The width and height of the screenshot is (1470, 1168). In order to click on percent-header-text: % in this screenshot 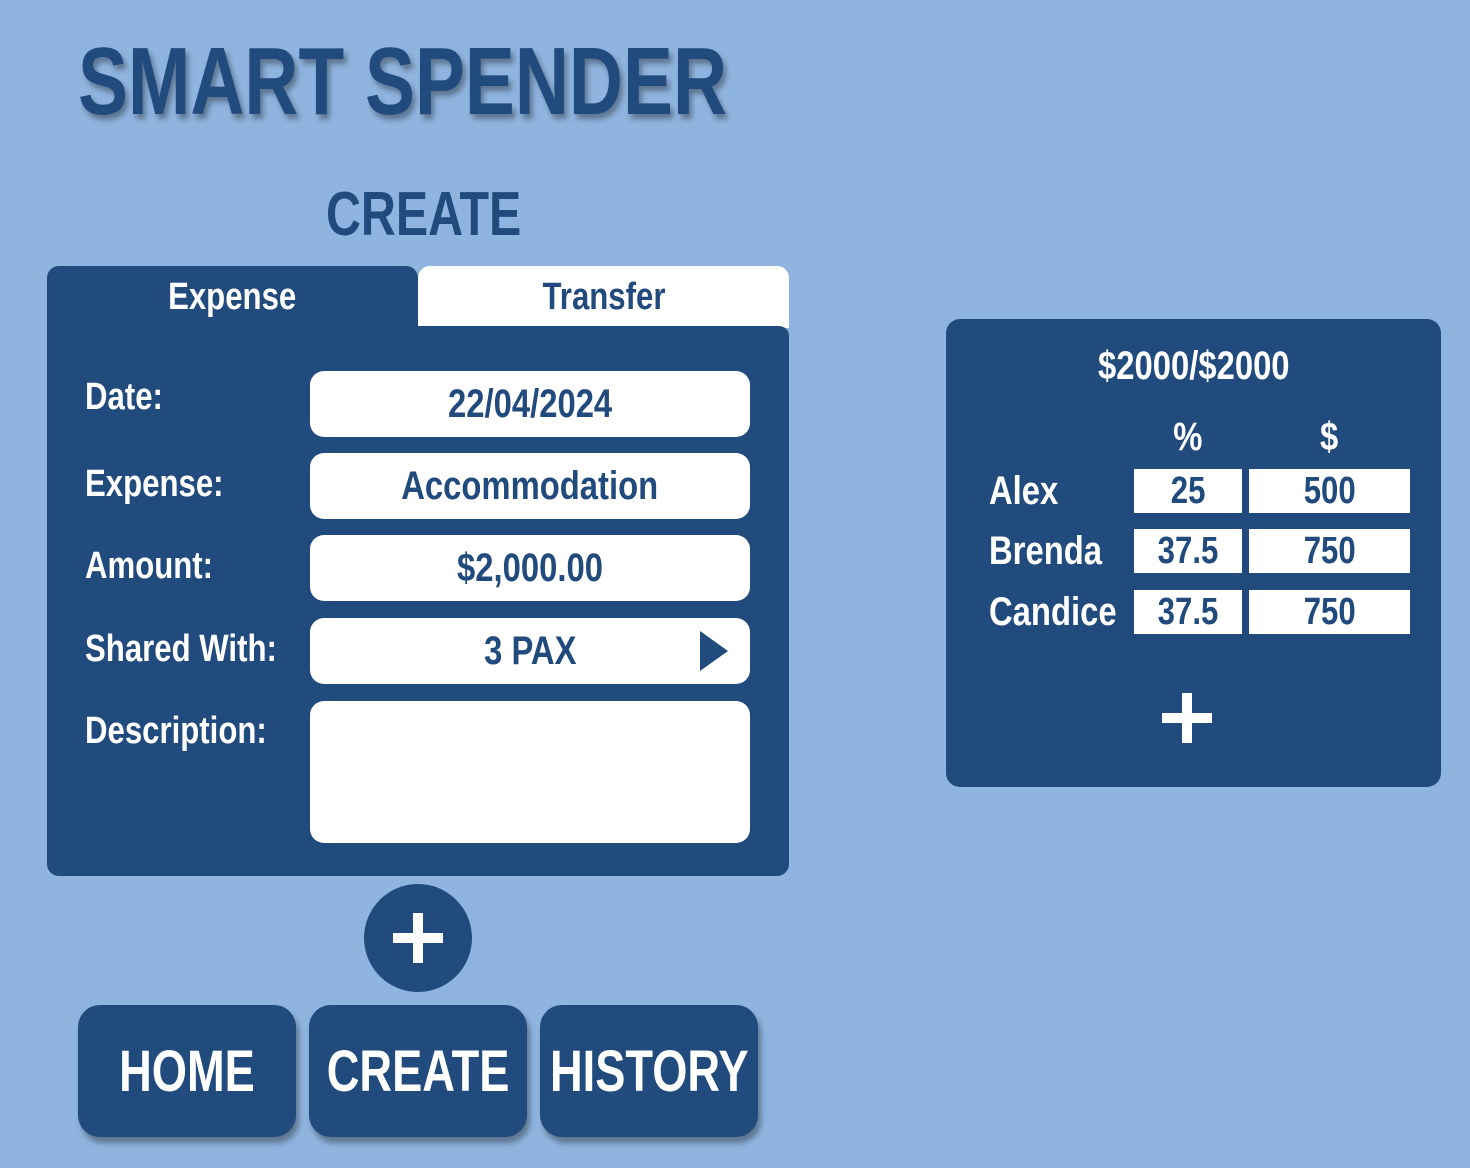, I will do `click(1188, 437)`.